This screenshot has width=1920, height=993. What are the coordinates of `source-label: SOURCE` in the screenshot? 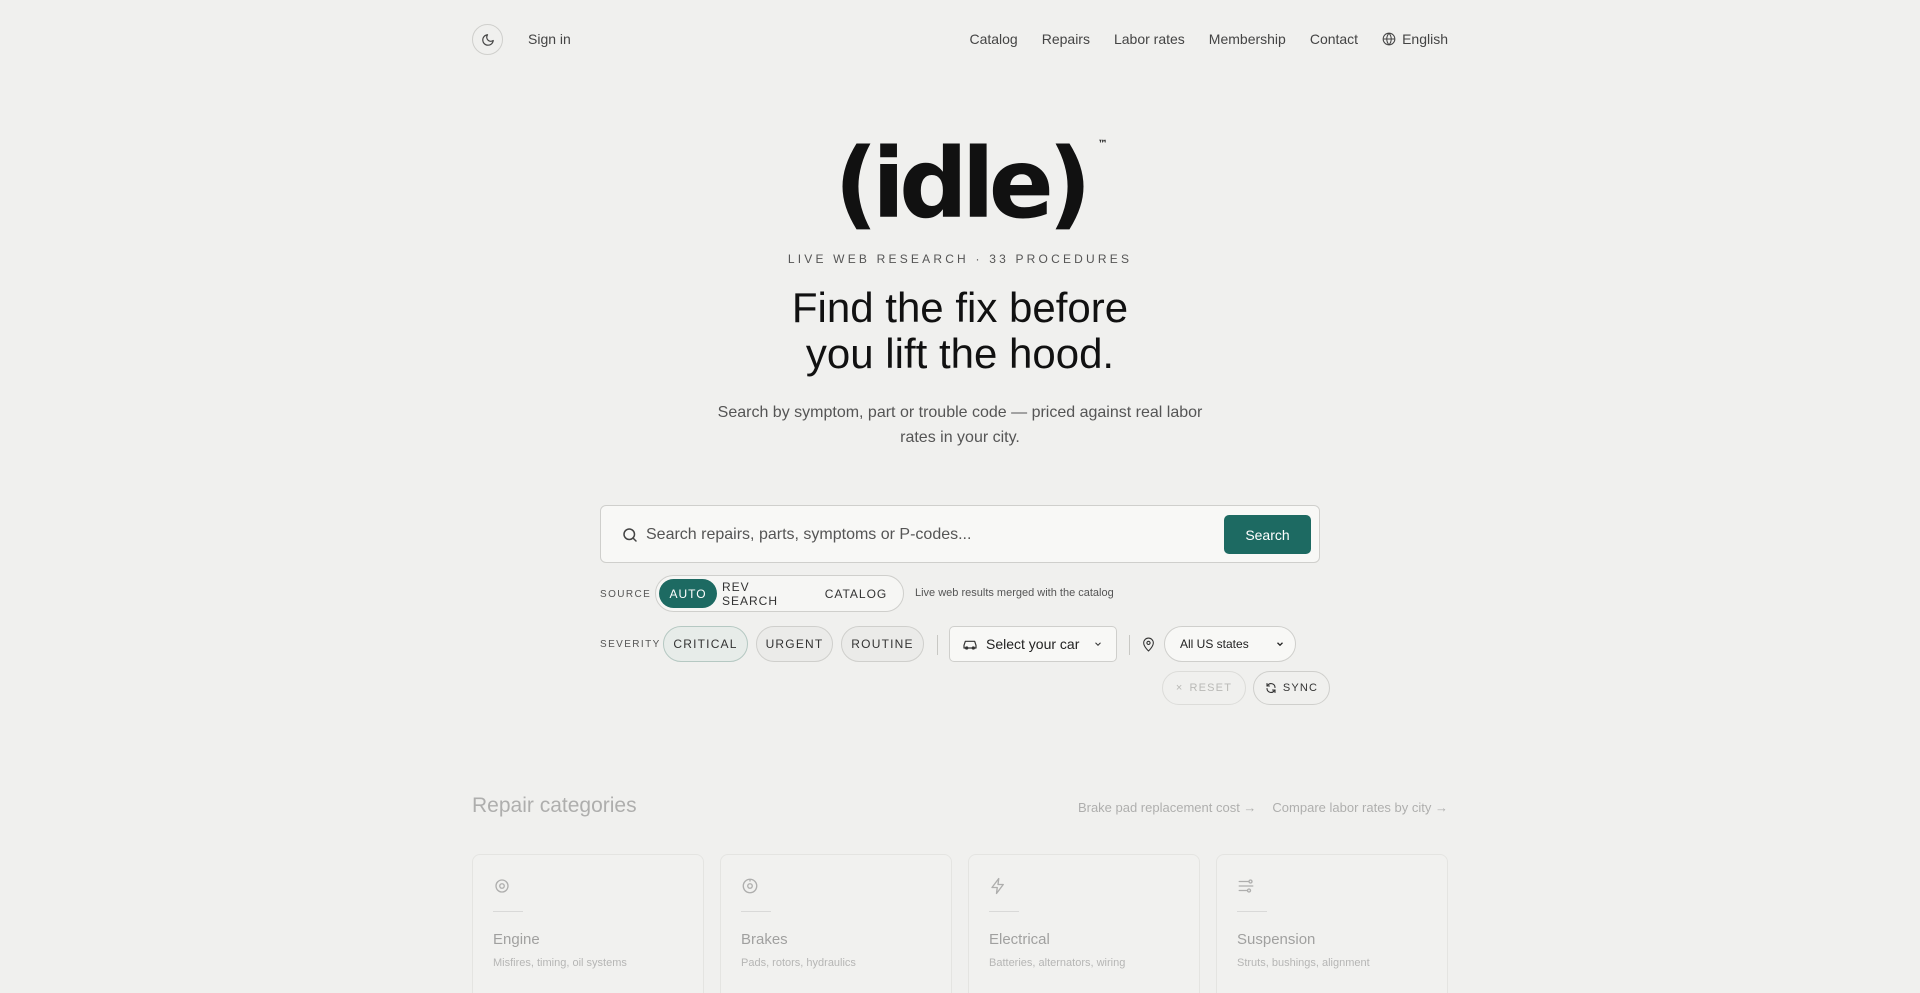 It's located at (626, 594).